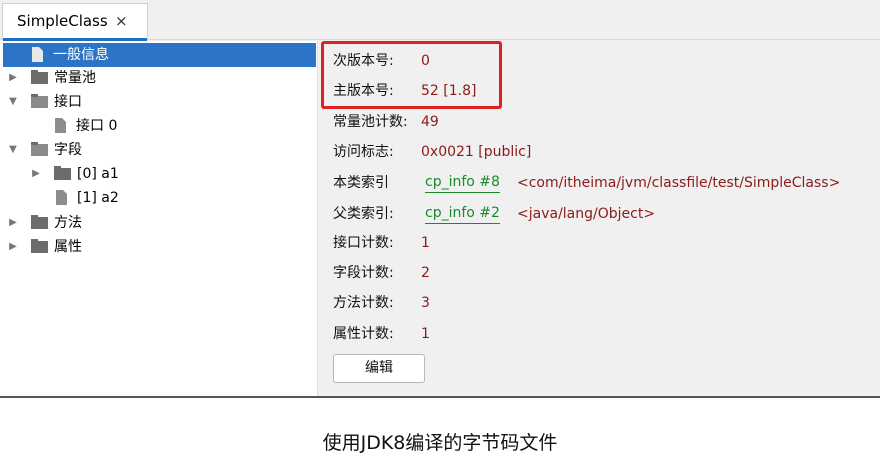 This screenshot has height=462, width=880. I want to click on tab-bar: SimpleClass ×, so click(440, 20).